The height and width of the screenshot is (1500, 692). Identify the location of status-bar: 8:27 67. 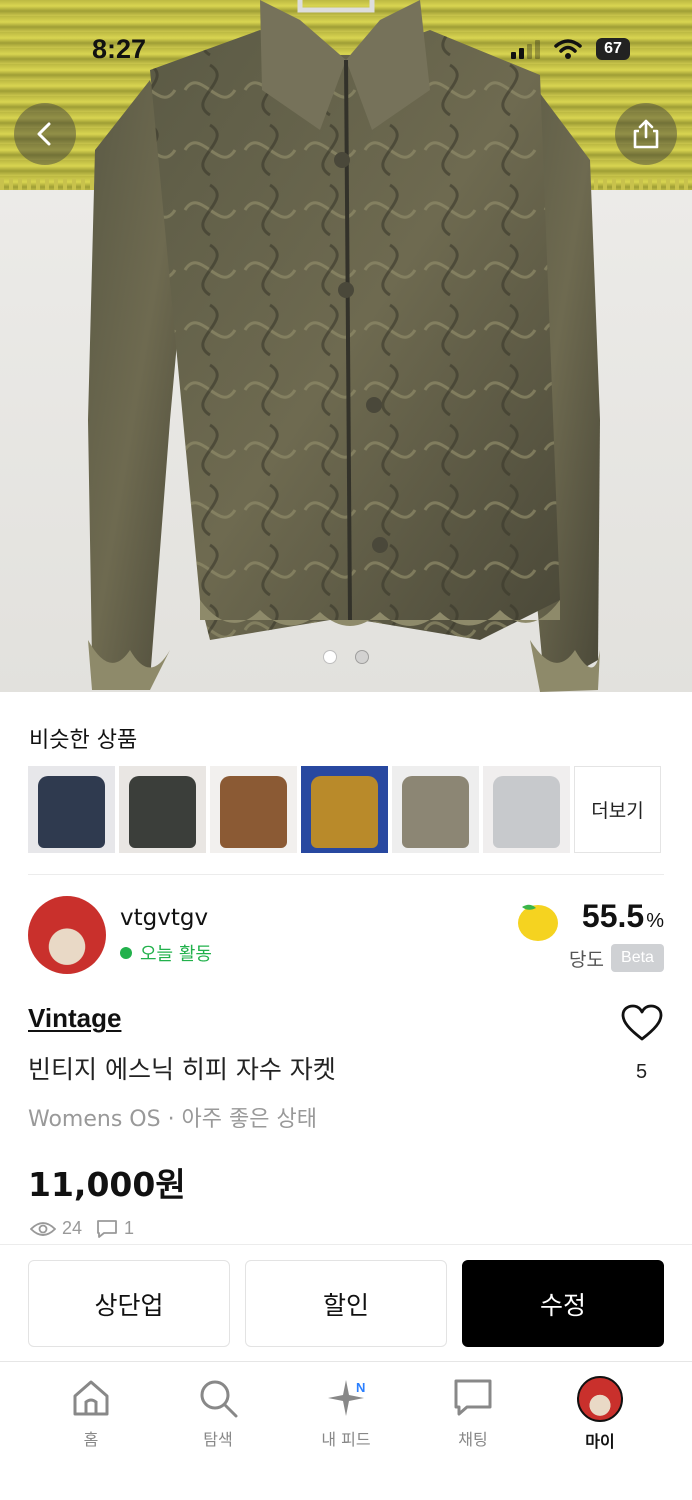
(346, 50).